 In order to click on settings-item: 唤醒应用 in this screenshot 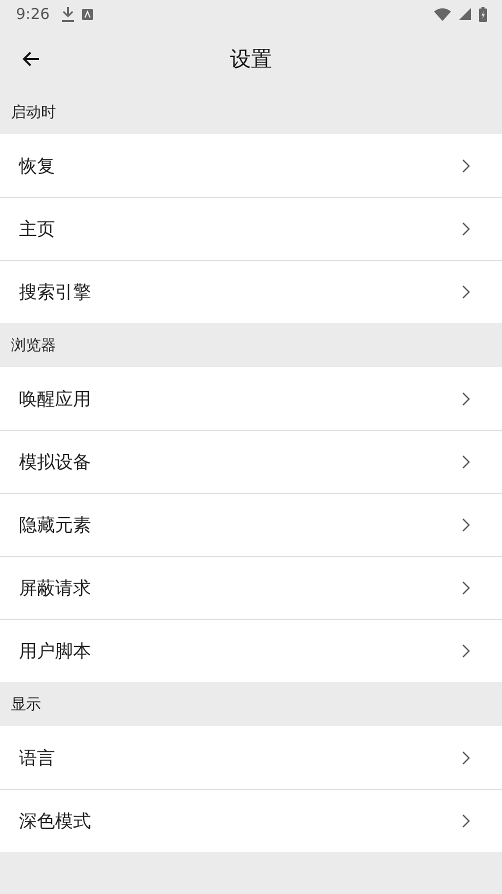, I will do `click(251, 398)`.